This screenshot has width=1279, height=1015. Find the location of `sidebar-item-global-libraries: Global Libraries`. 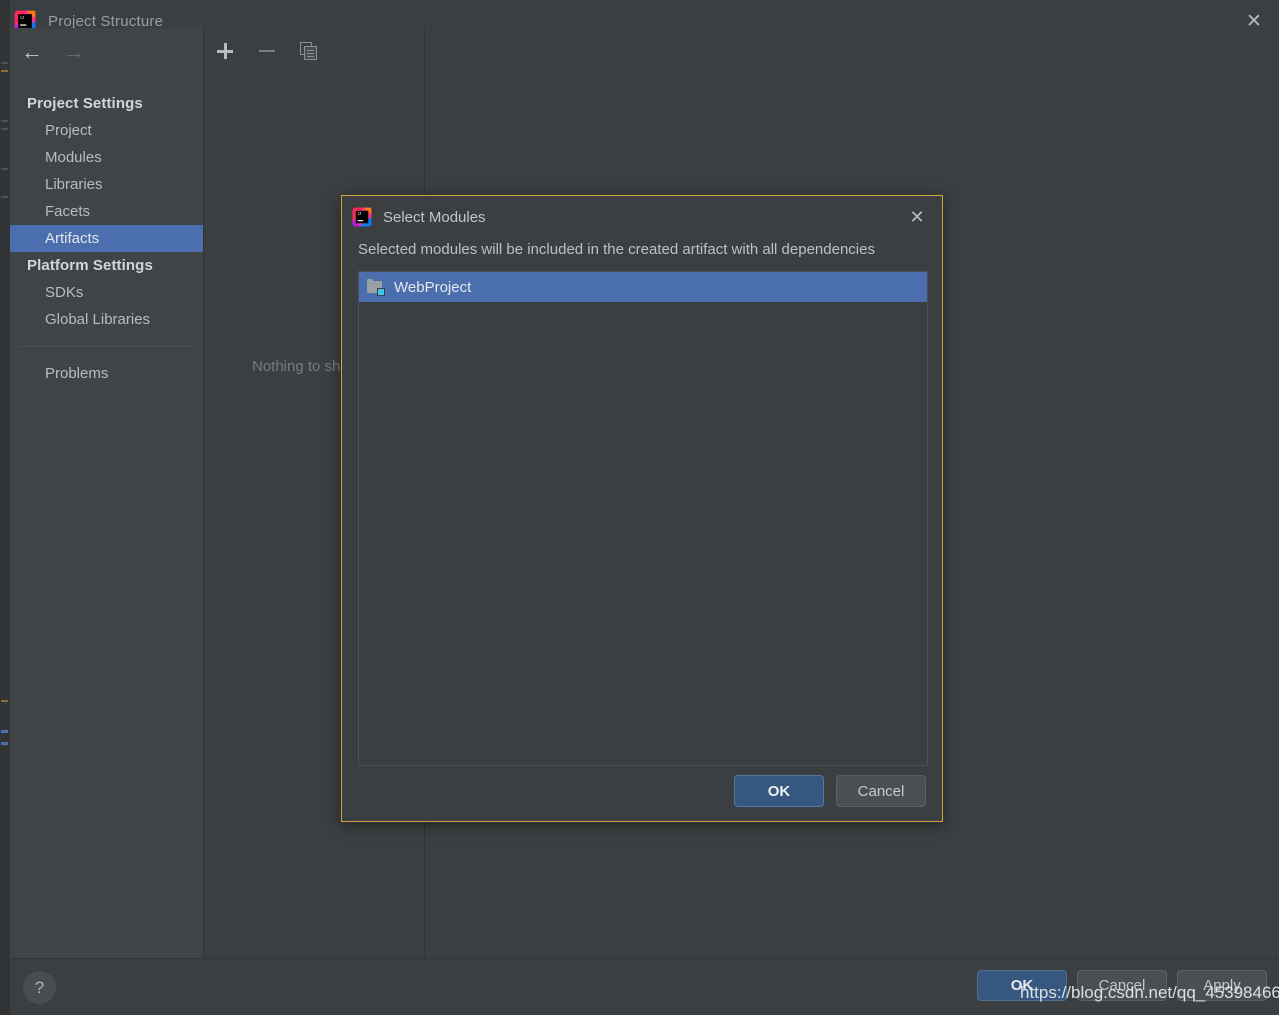

sidebar-item-global-libraries: Global Libraries is located at coordinates (106, 319).